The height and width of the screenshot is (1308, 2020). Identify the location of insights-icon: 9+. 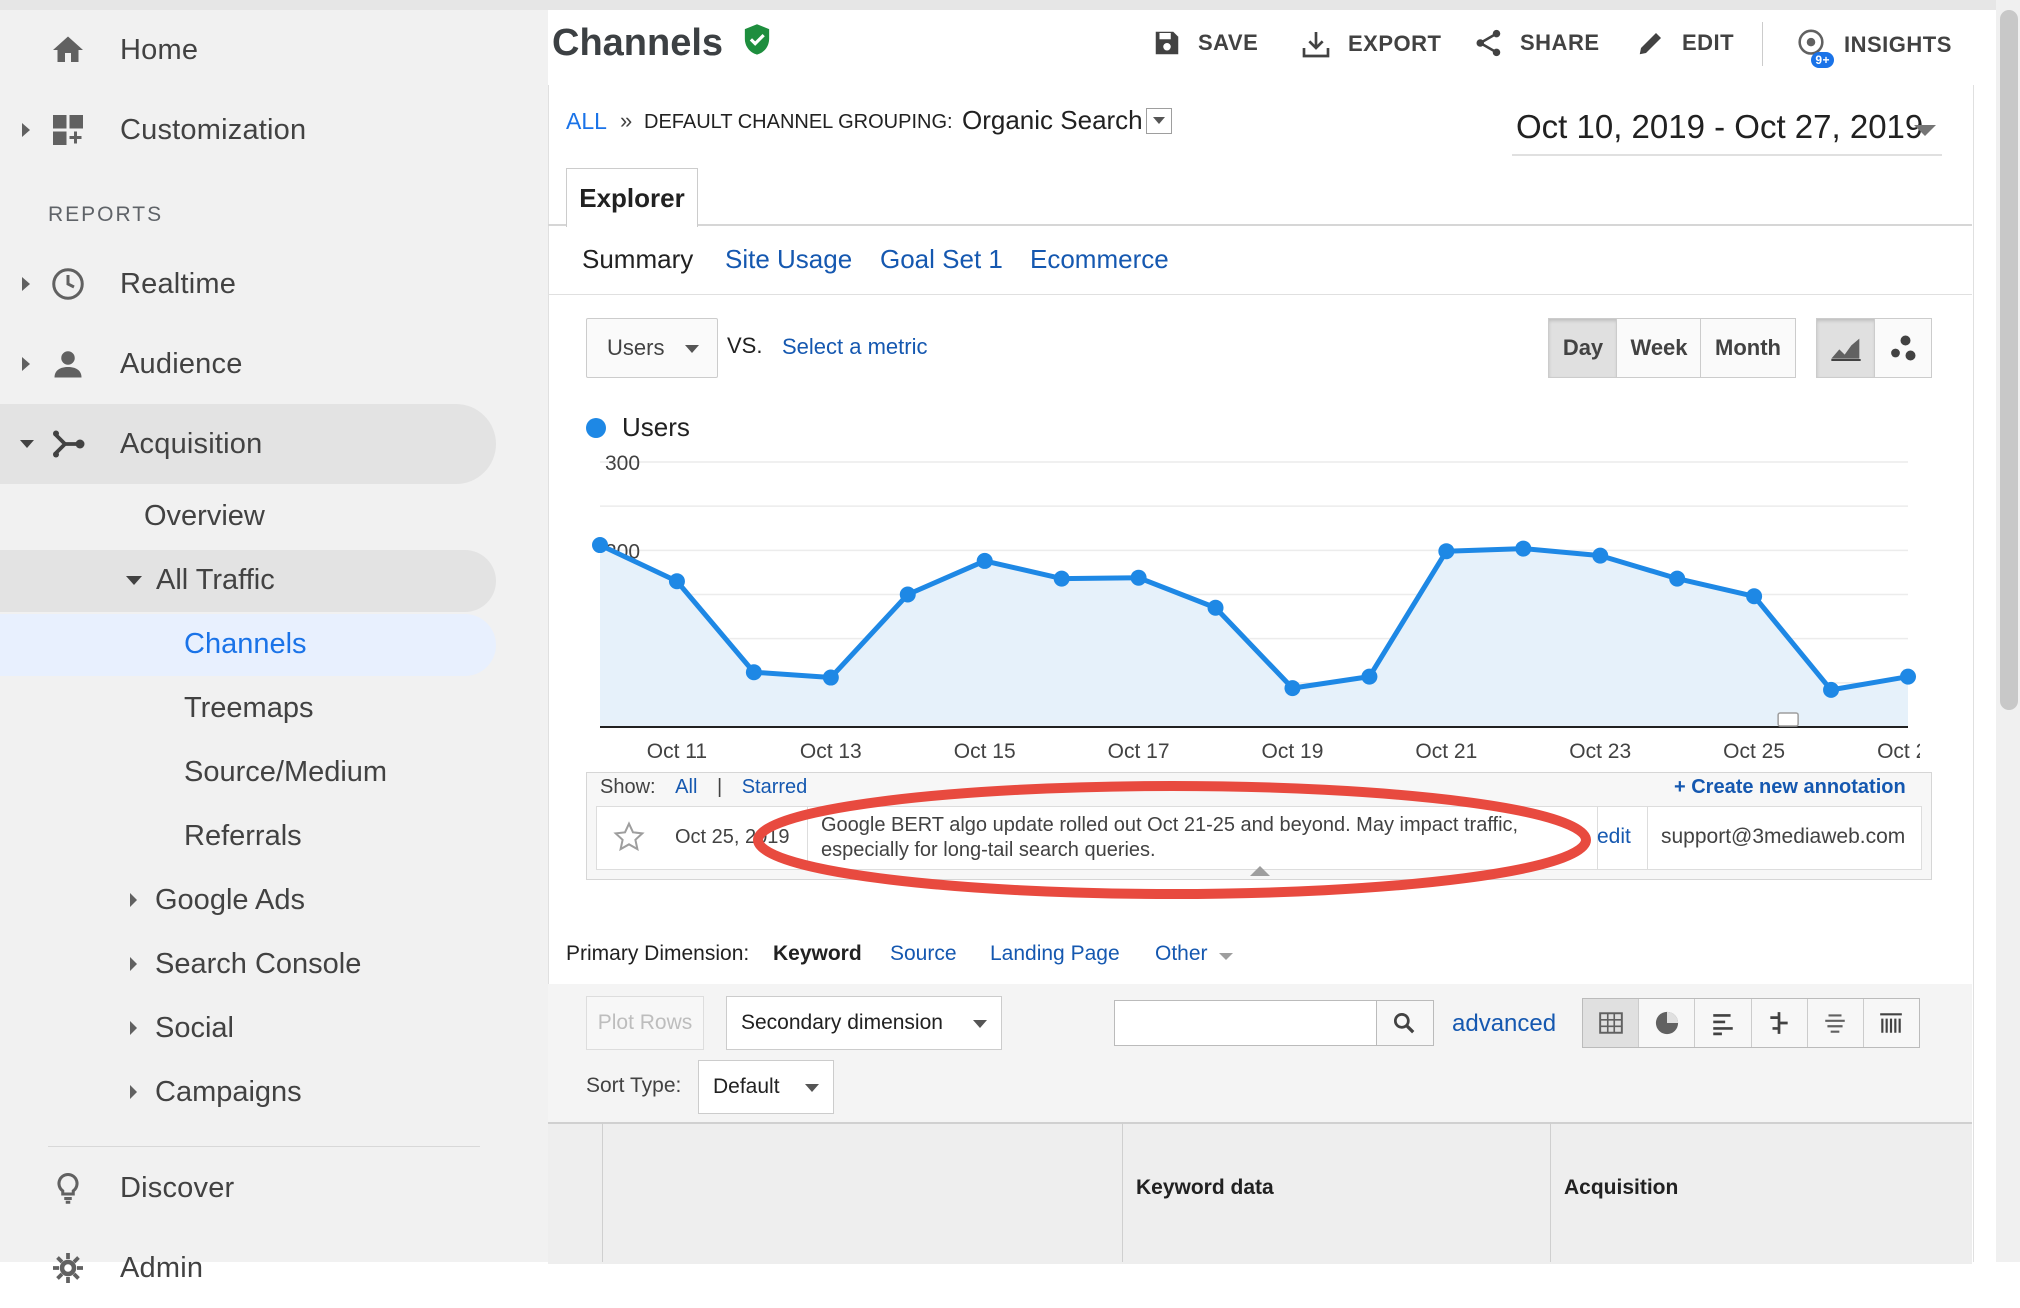
(1814, 48).